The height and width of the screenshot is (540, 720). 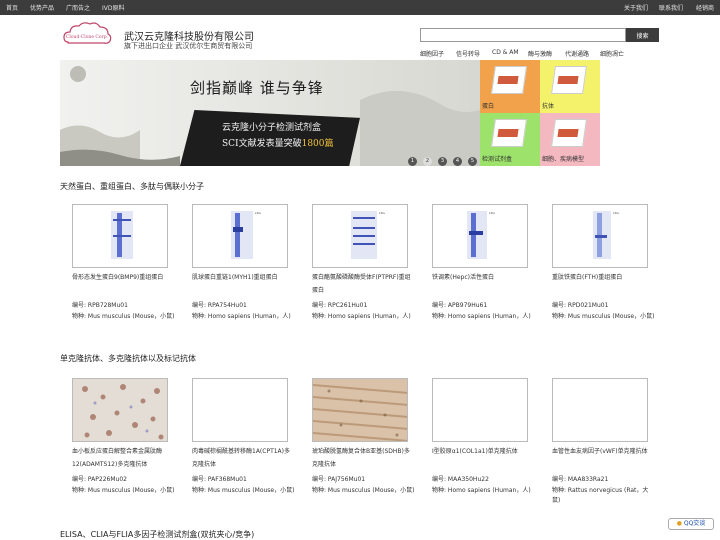 I want to click on category-apoptosis: 细胞凋亡, so click(x=612, y=53).